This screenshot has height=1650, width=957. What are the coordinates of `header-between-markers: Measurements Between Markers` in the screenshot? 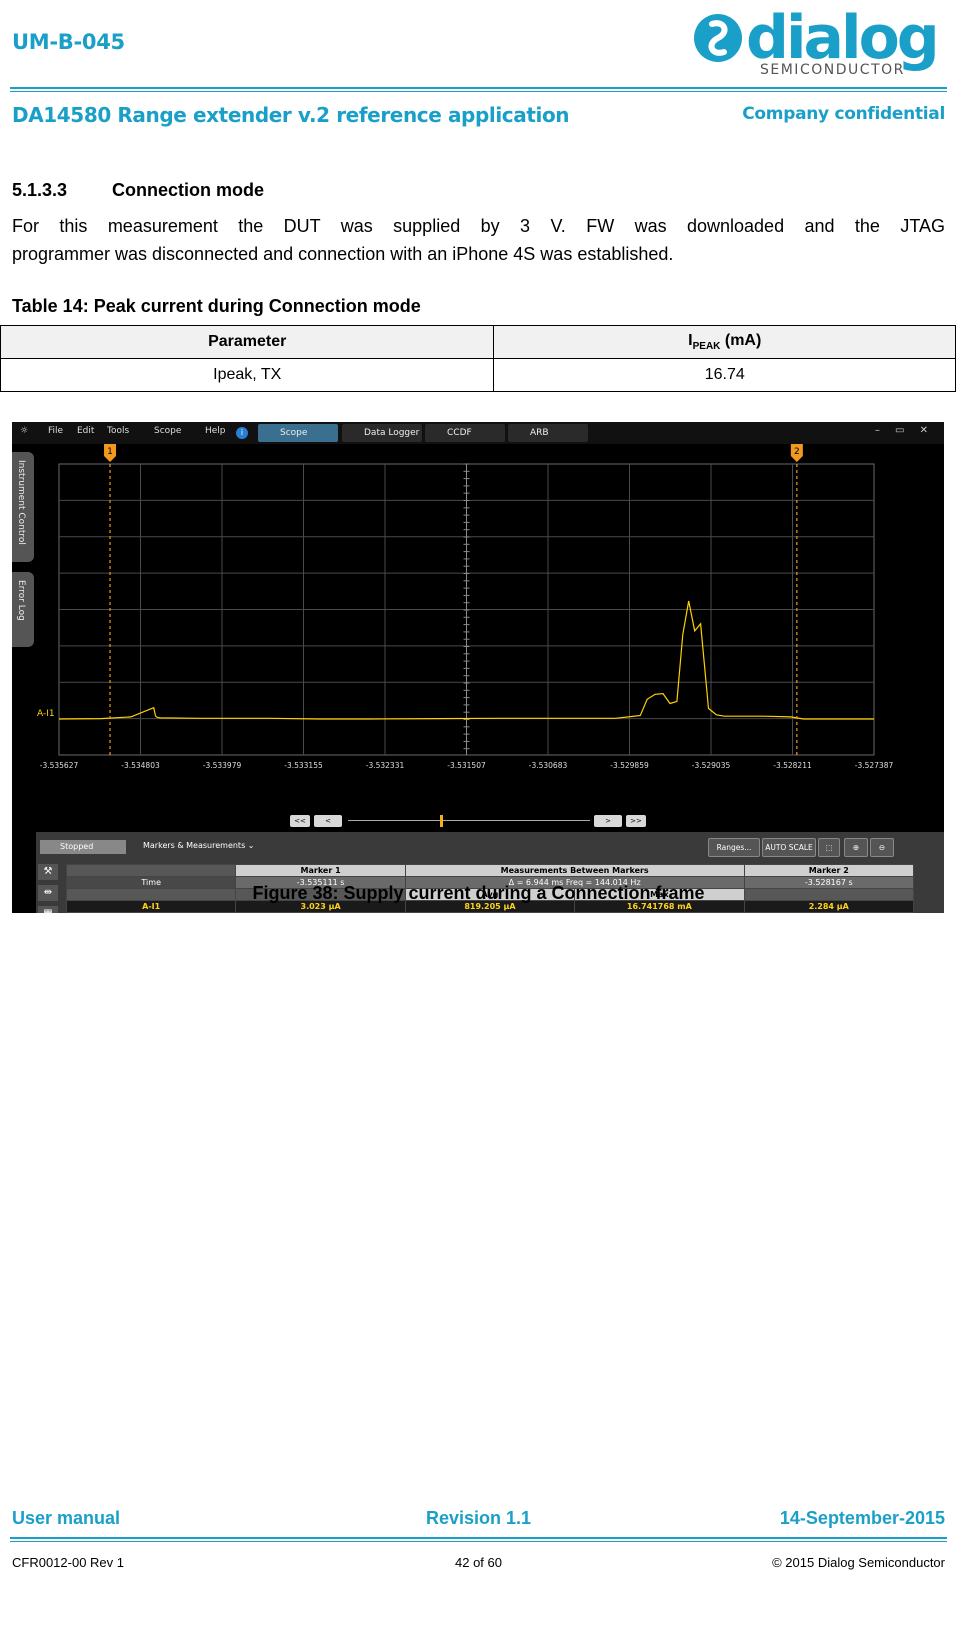 It's located at (574, 870).